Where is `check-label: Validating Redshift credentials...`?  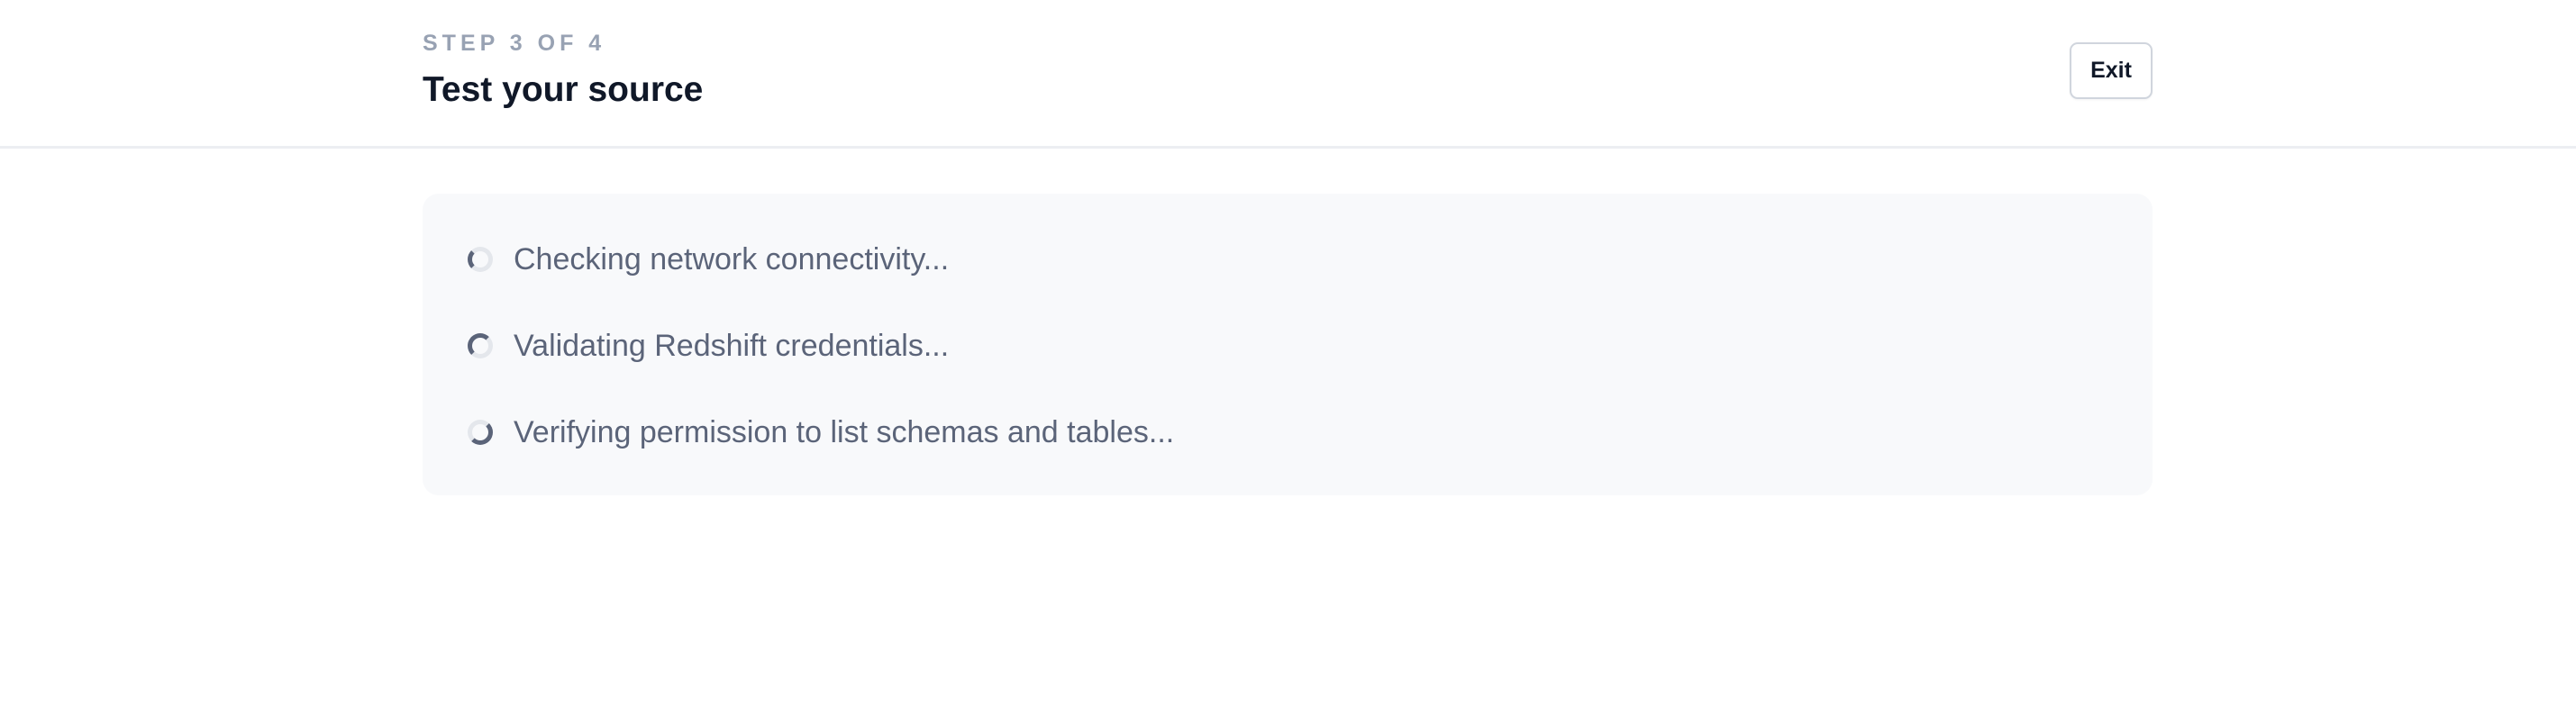 check-label: Validating Redshift credentials... is located at coordinates (732, 346).